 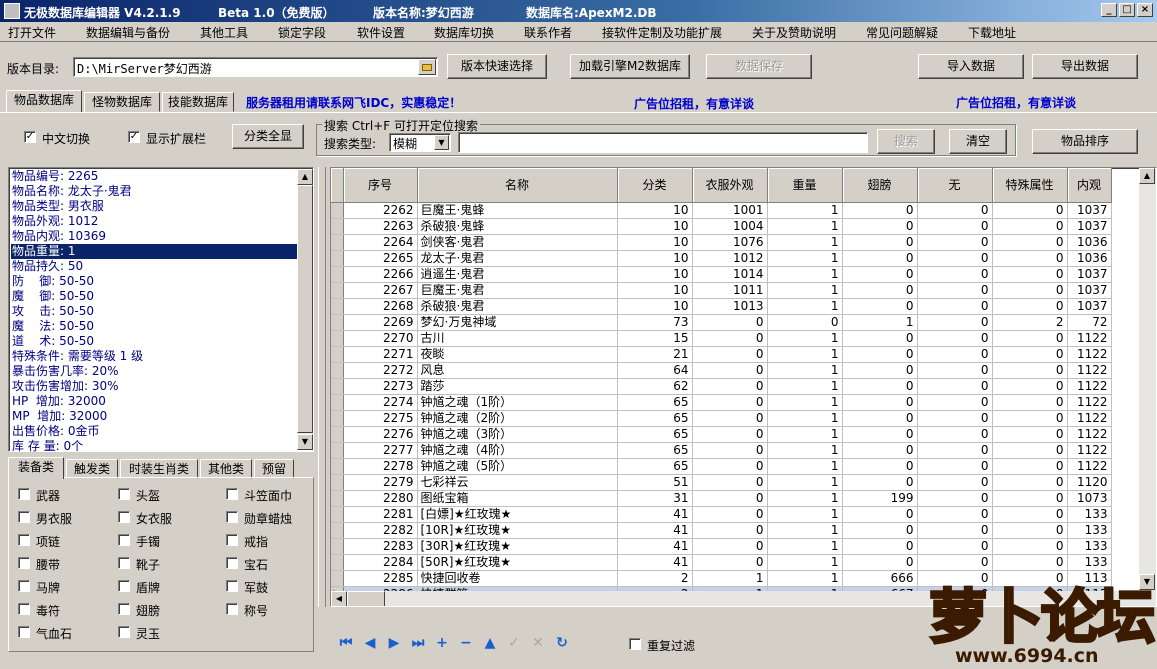 I want to click on table-cell: 古川, so click(x=517, y=338).